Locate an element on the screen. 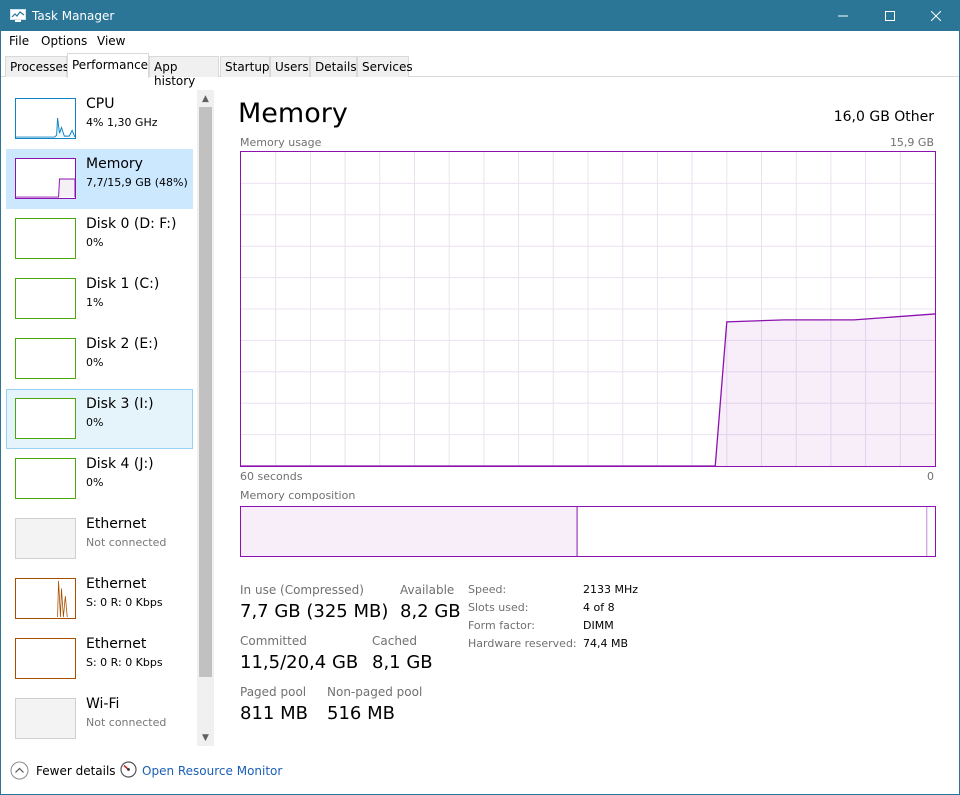 This screenshot has height=795, width=960. sidebar-item-disk1: Disk 1 (C:) 1% is located at coordinates (99, 299).